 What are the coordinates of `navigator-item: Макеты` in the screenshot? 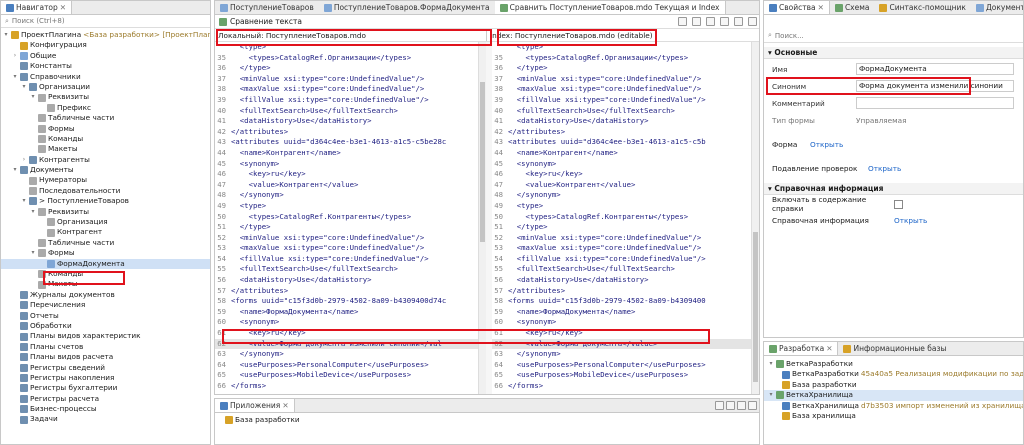 It's located at (105, 149).